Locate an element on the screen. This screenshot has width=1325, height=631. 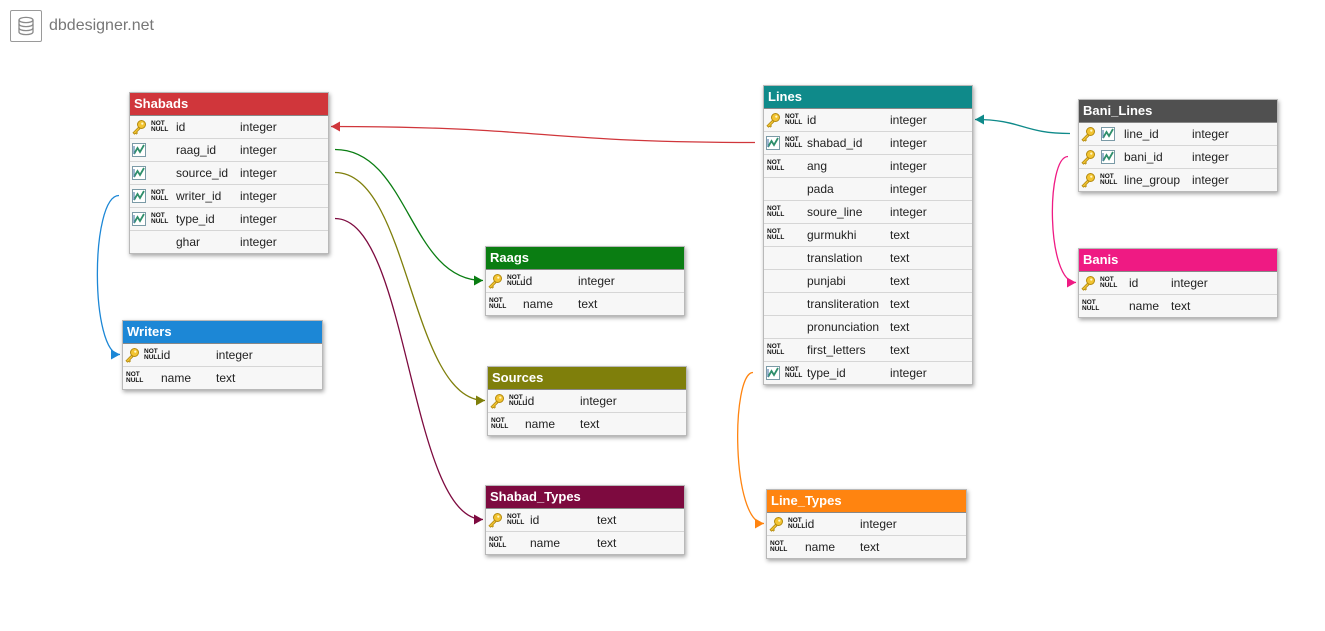
table-header: Raags is located at coordinates (585, 258).